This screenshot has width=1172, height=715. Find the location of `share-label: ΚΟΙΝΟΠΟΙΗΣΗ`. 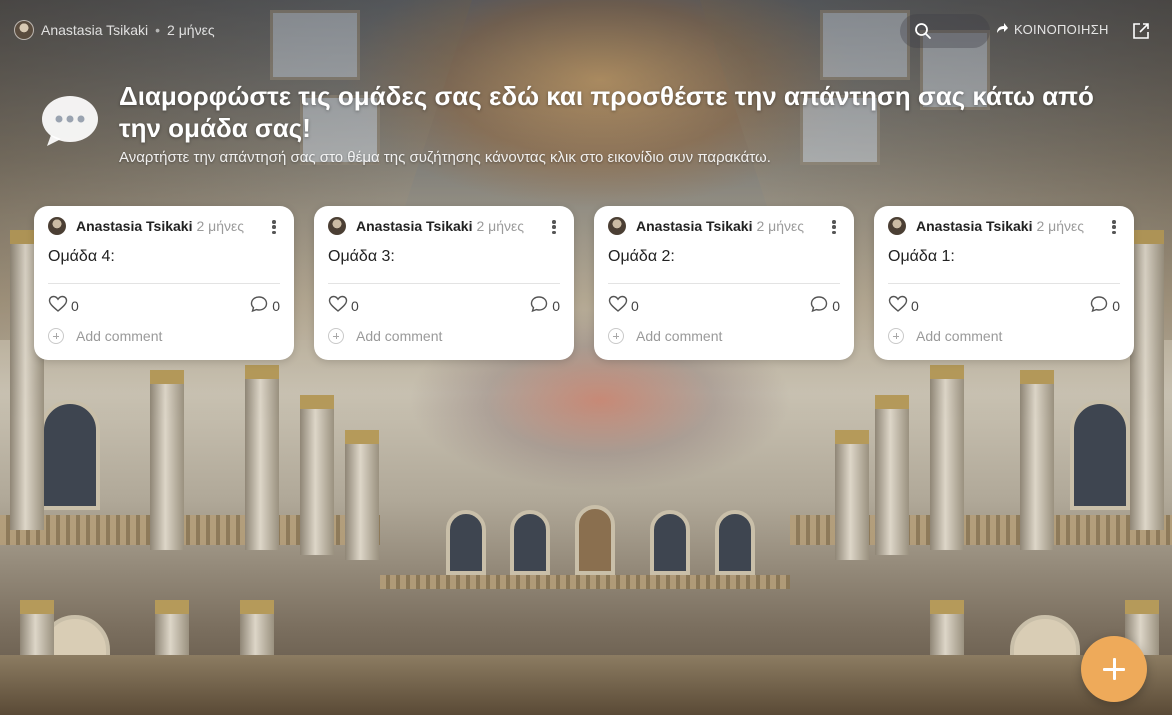

share-label: ΚΟΙΝΟΠΟΙΗΣΗ is located at coordinates (1061, 29).